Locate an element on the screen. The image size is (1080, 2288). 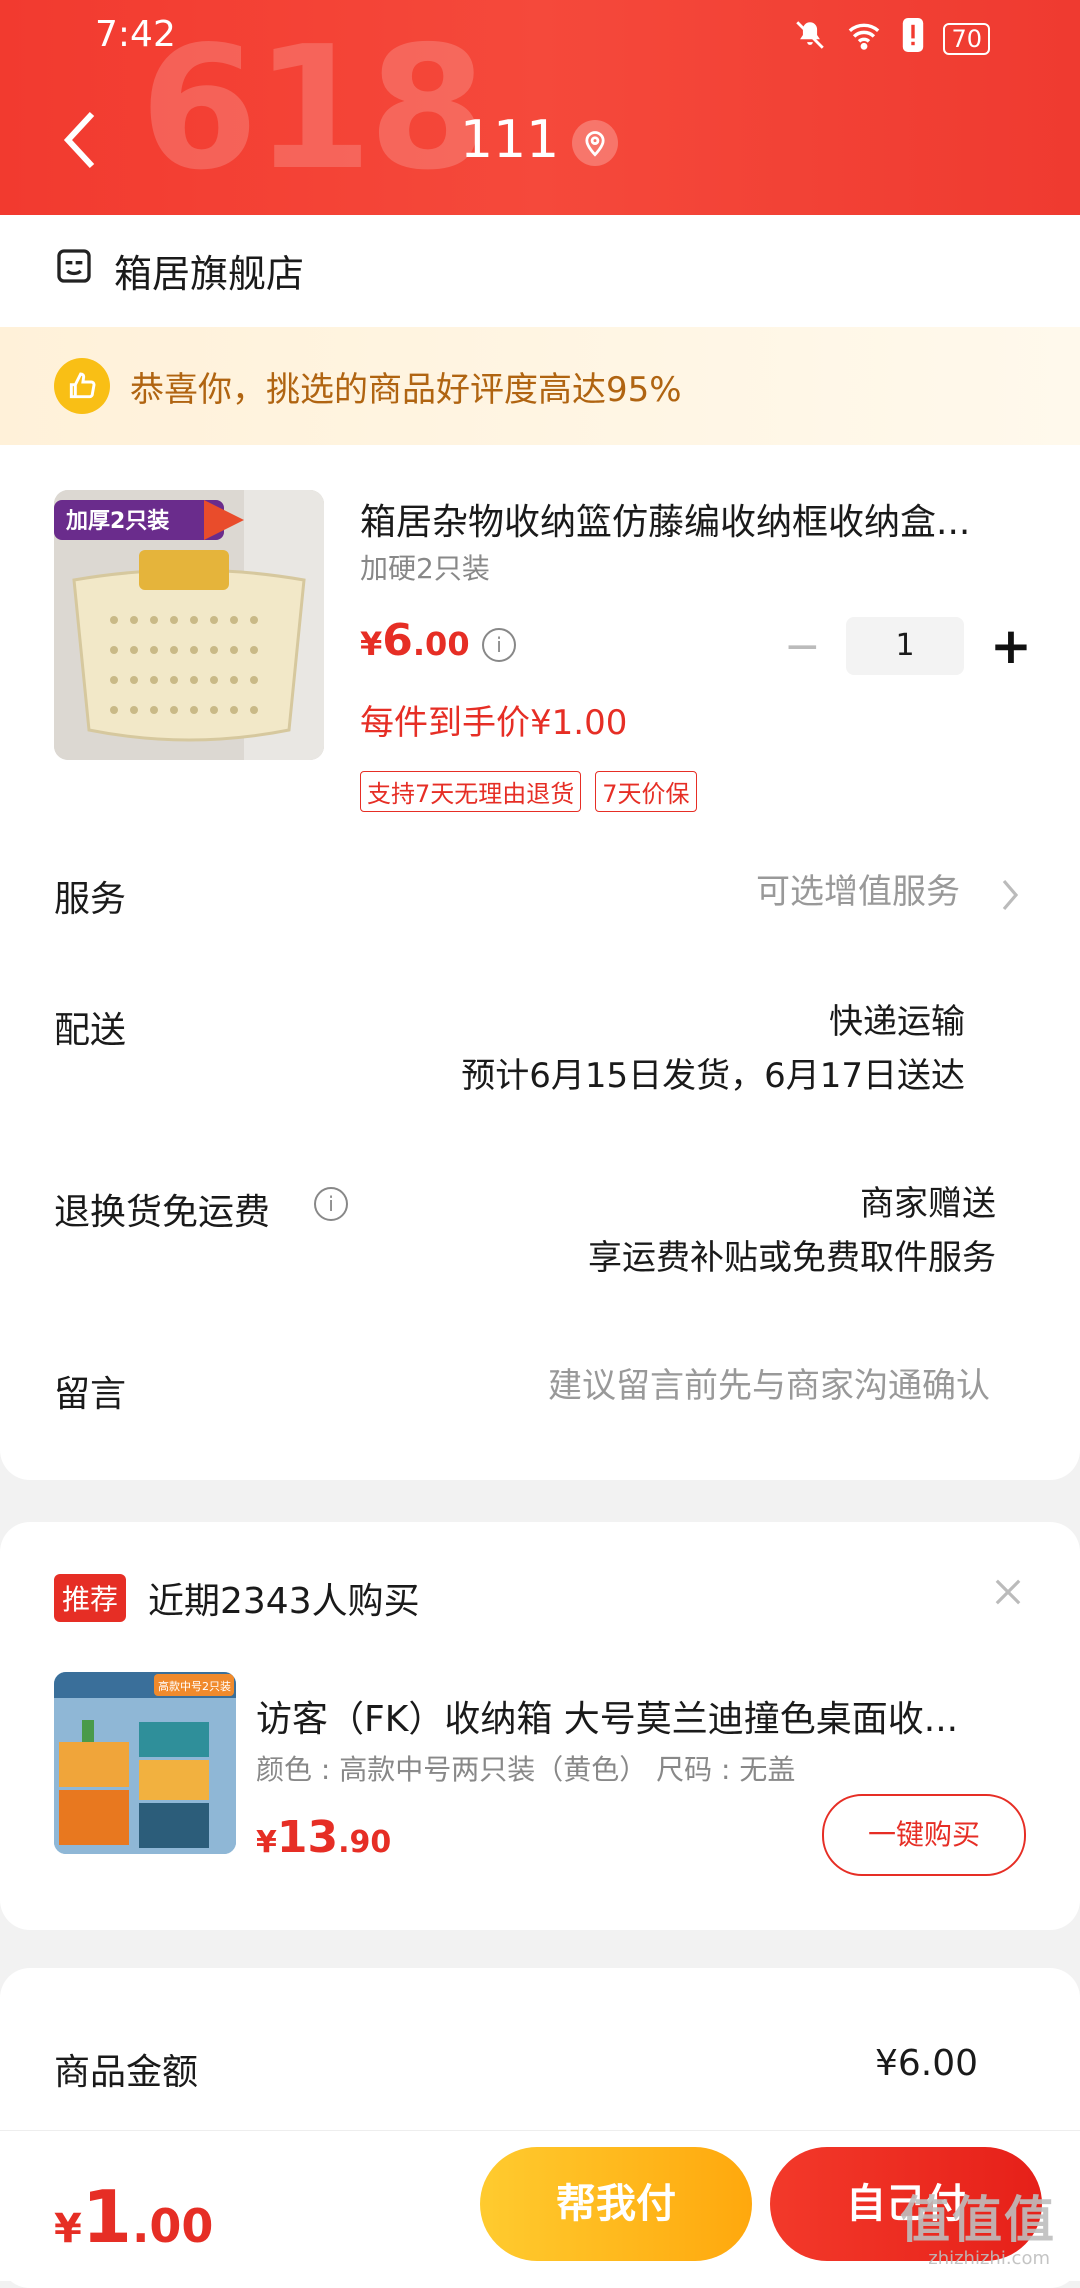
delivery-label: 配送 is located at coordinates (90, 1030).